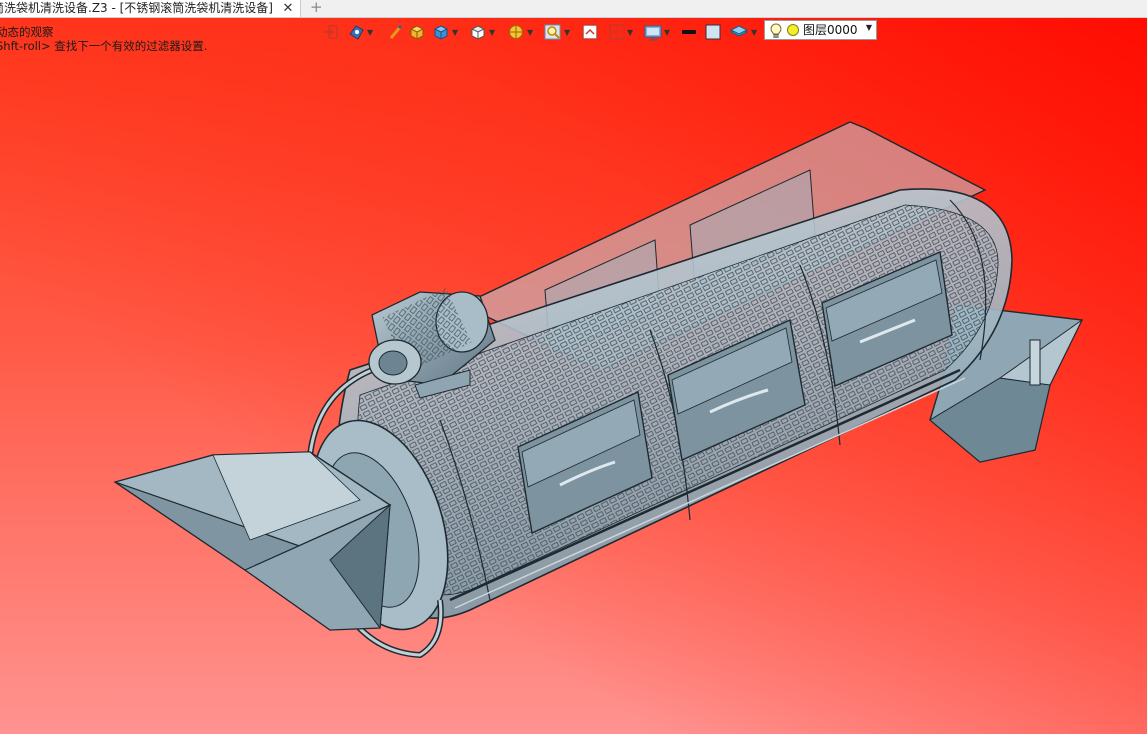 This screenshot has height=734, width=1147. I want to click on layer-color-dot, so click(793, 30).